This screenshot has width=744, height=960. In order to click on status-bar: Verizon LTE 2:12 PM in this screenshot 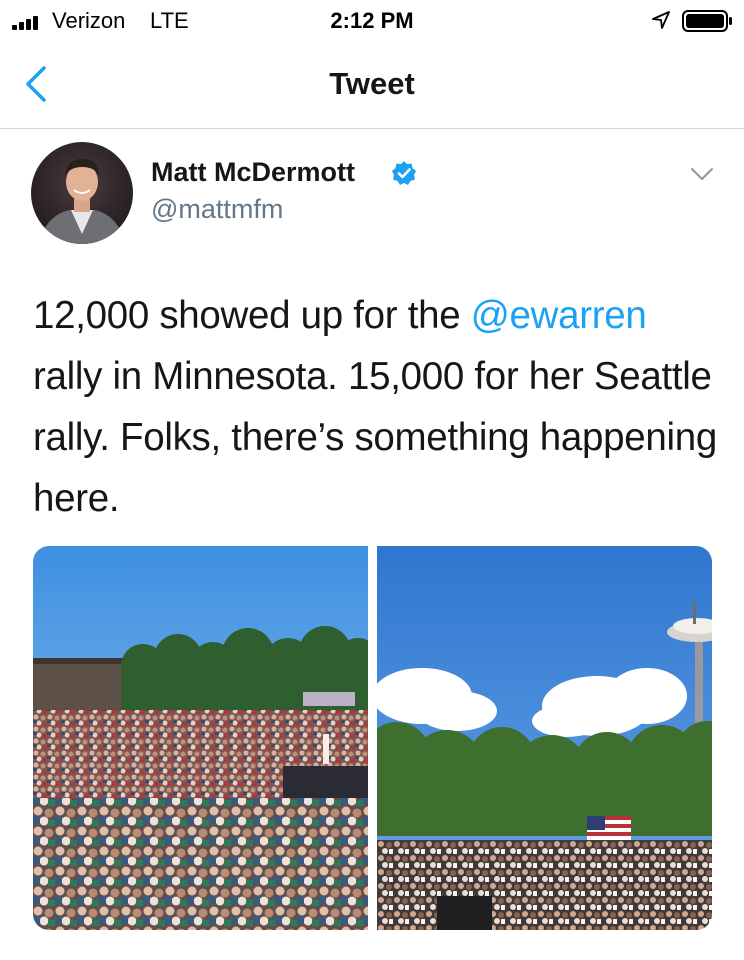, I will do `click(372, 21)`.